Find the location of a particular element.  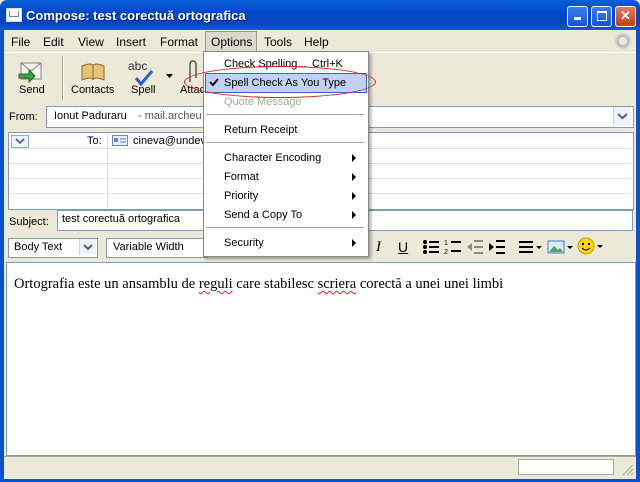

minimize-icon is located at coordinates (577, 18).